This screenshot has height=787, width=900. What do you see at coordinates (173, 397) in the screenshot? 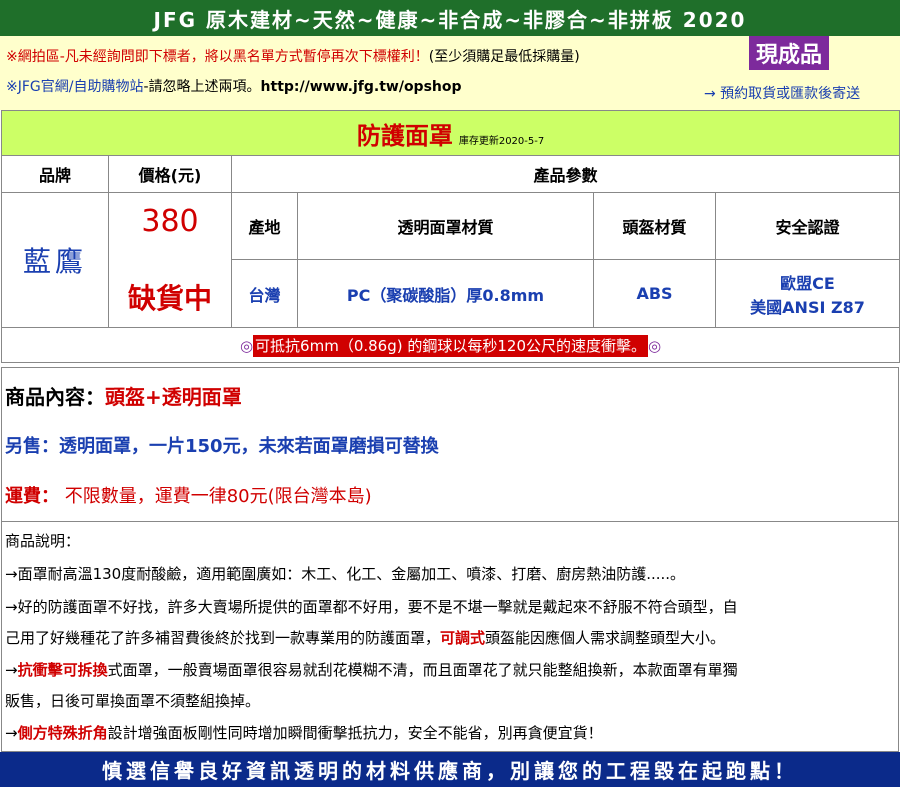
I see `contents-value: 頭盔+透明面罩` at bounding box center [173, 397].